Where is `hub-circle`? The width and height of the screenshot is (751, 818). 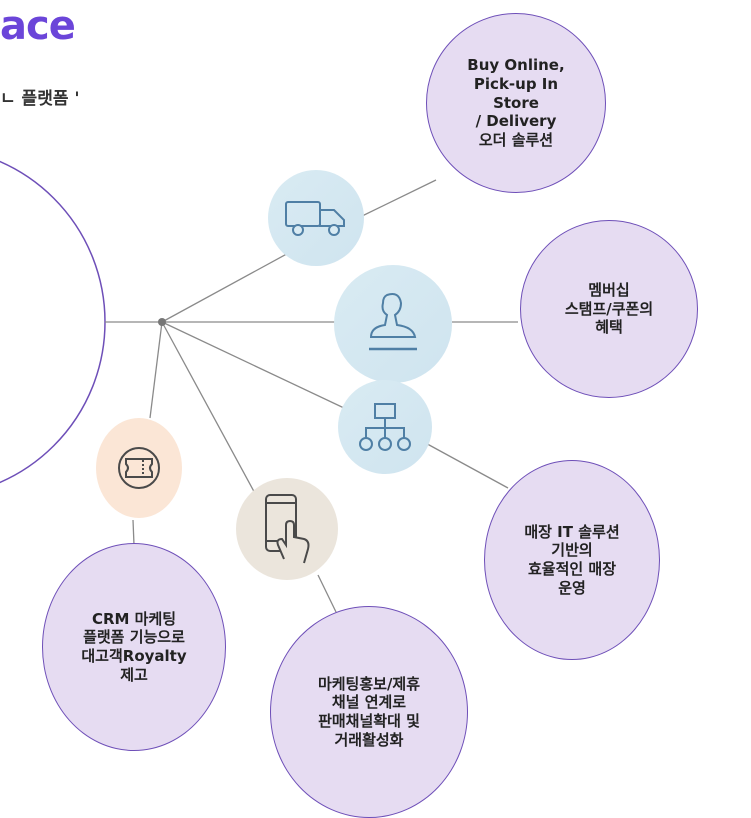 hub-circle is located at coordinates (53, 322).